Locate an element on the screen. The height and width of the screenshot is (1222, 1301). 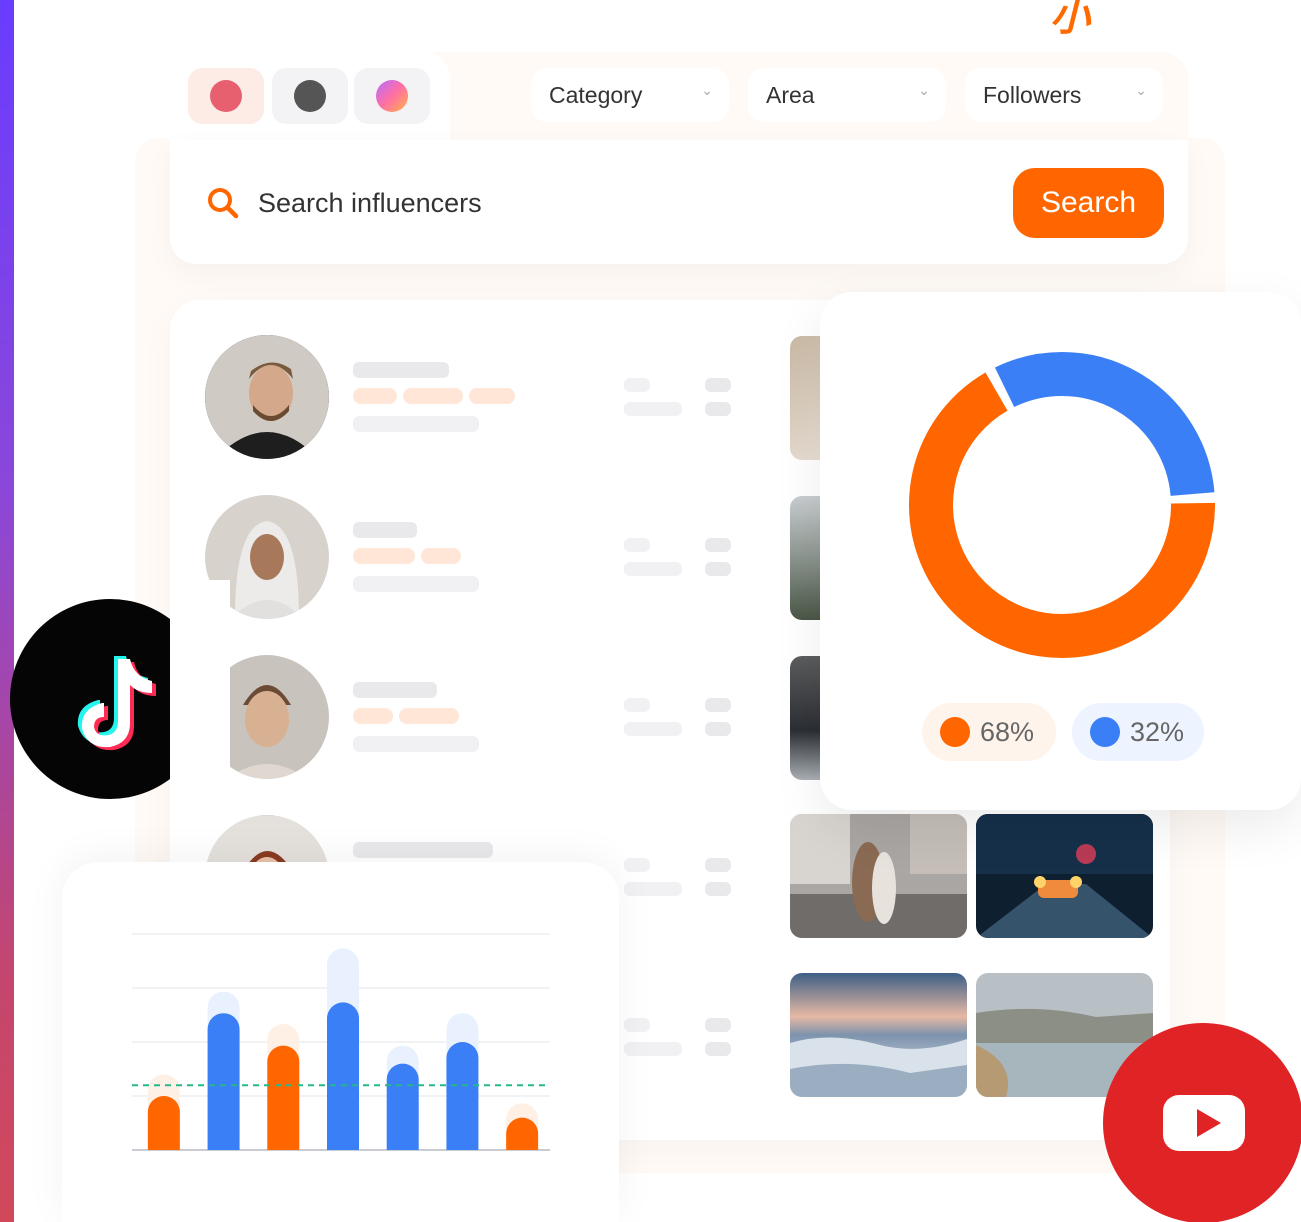
female-percent: 68% is located at coordinates (1007, 731).